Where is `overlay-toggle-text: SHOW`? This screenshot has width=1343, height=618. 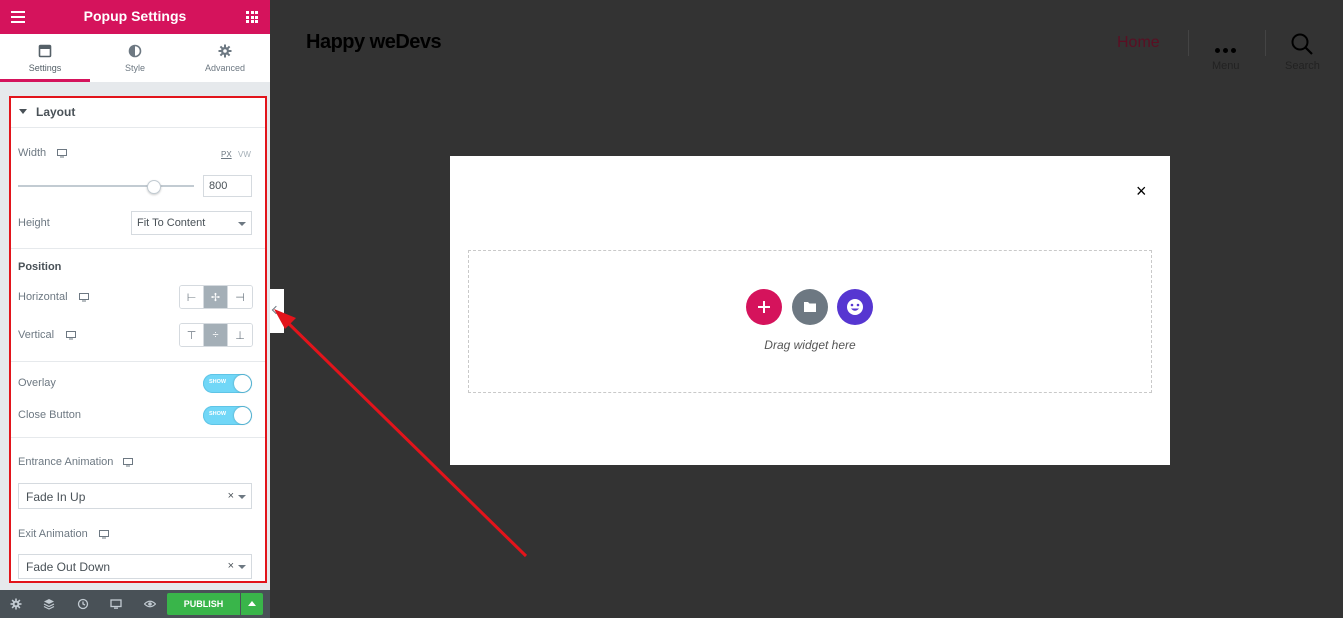
overlay-toggle-text: SHOW is located at coordinates (218, 382).